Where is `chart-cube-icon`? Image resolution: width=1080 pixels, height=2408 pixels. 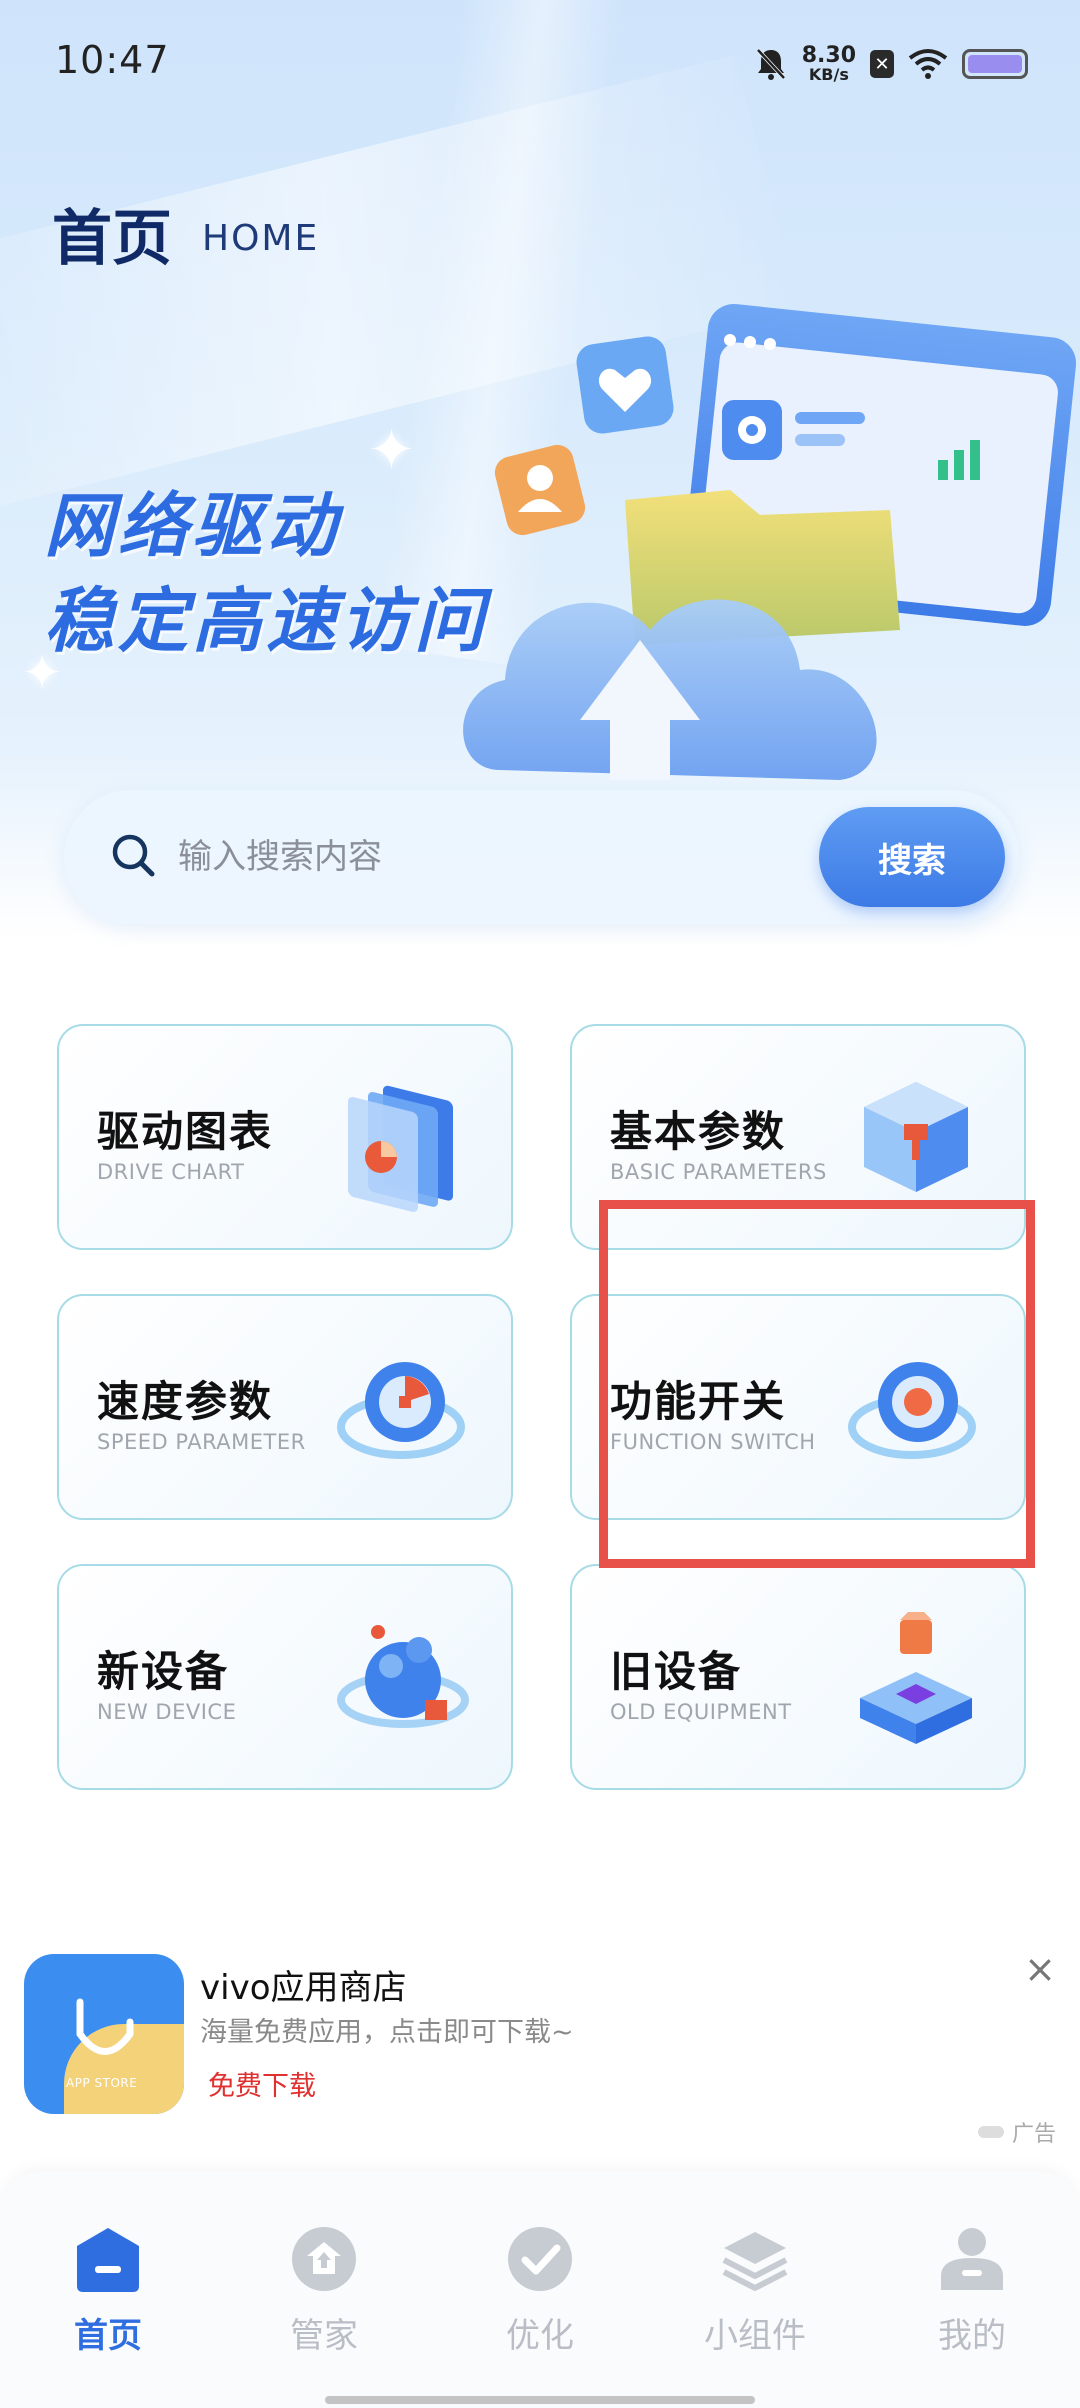
chart-cube-icon is located at coordinates (400, 1148).